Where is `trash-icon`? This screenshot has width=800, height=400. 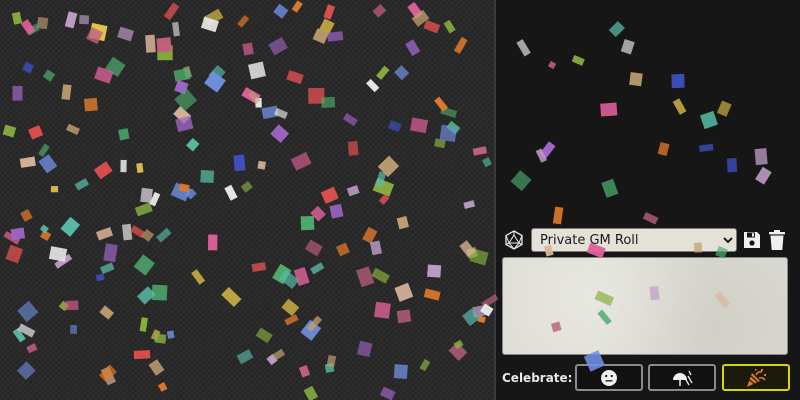
trash-icon is located at coordinates (777, 240).